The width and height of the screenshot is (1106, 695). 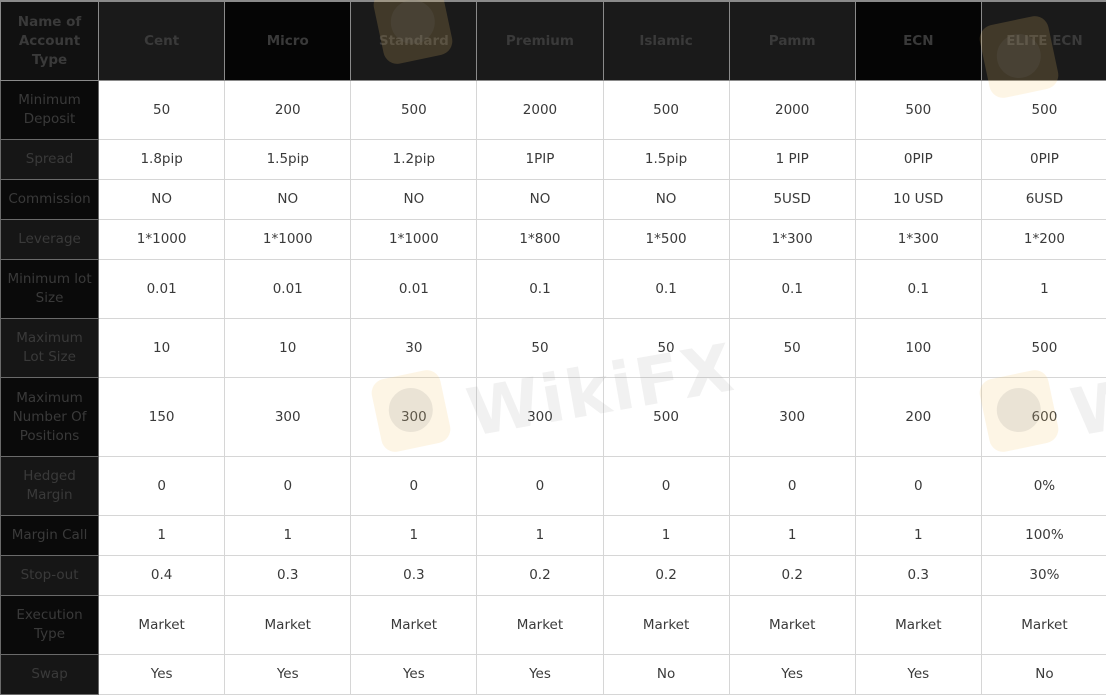 I want to click on table-cell: 100, so click(x=918, y=348).